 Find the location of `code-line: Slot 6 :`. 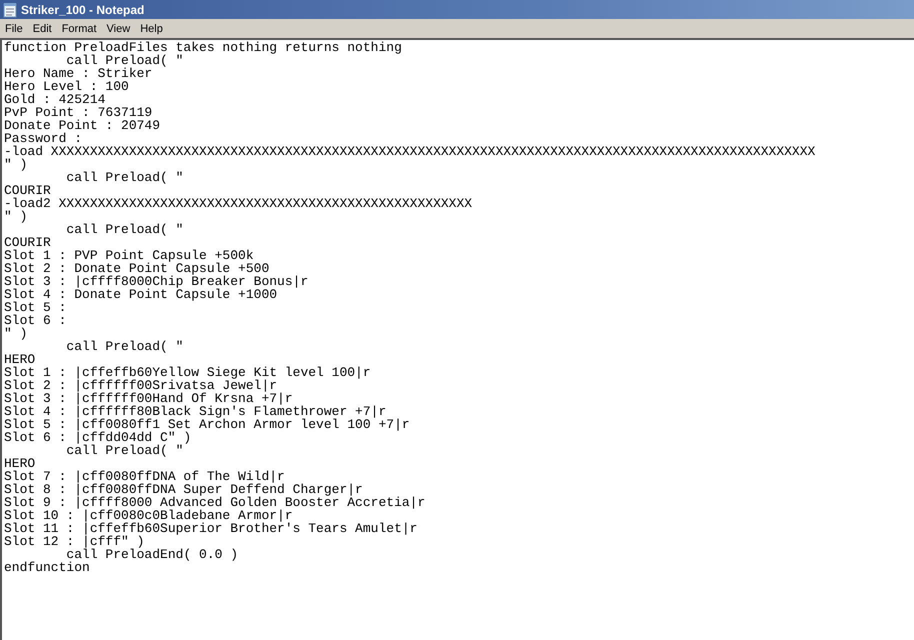

code-line: Slot 6 : is located at coordinates (35, 320).